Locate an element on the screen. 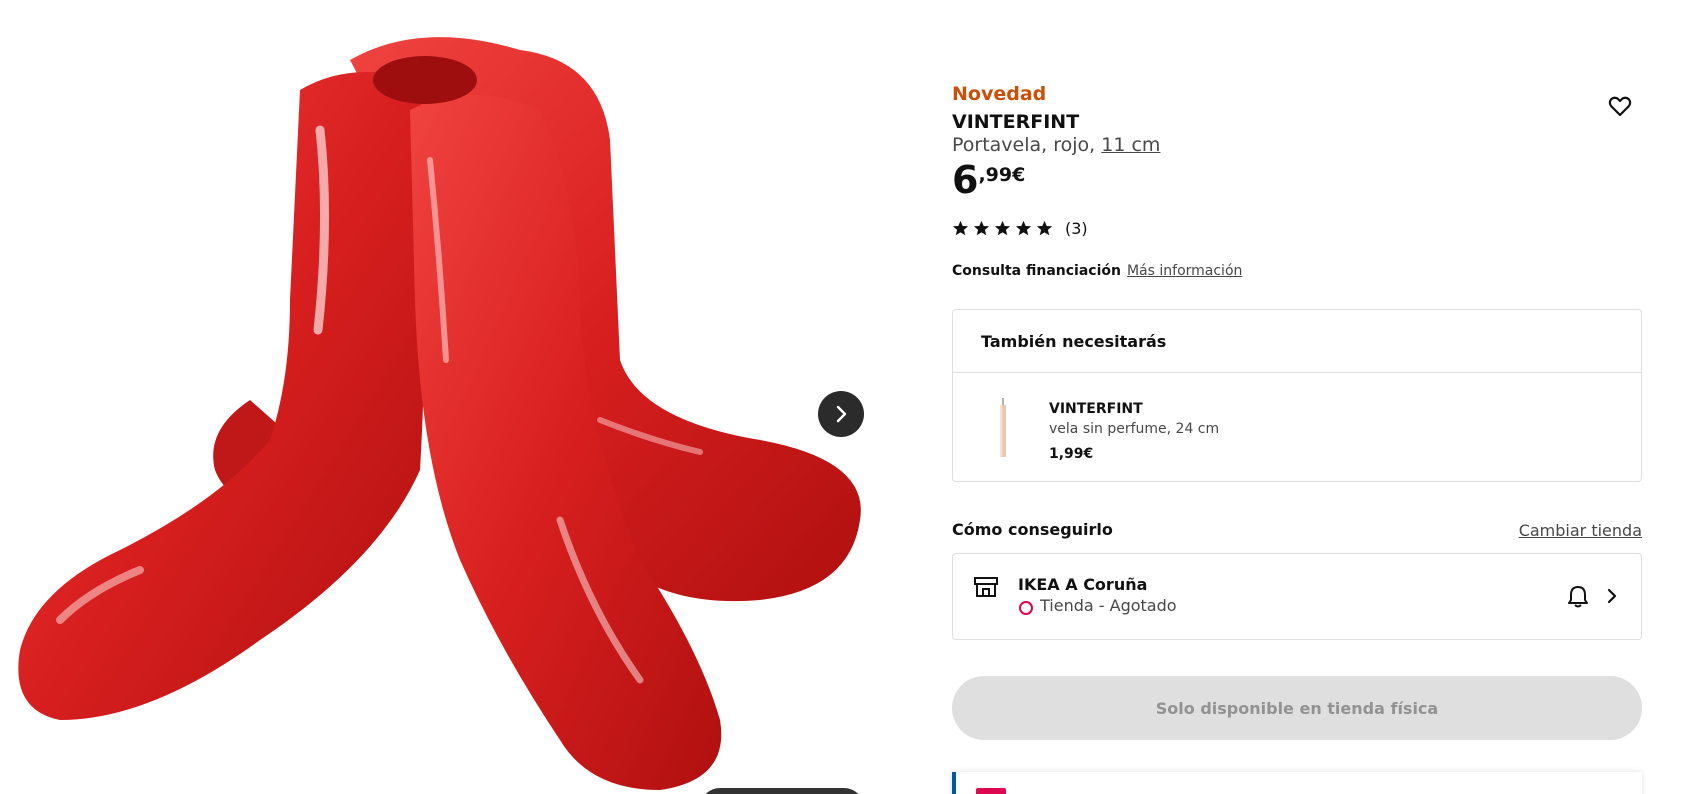 This screenshot has height=794, width=1683. product-size-link: 11 cm is located at coordinates (1130, 145).